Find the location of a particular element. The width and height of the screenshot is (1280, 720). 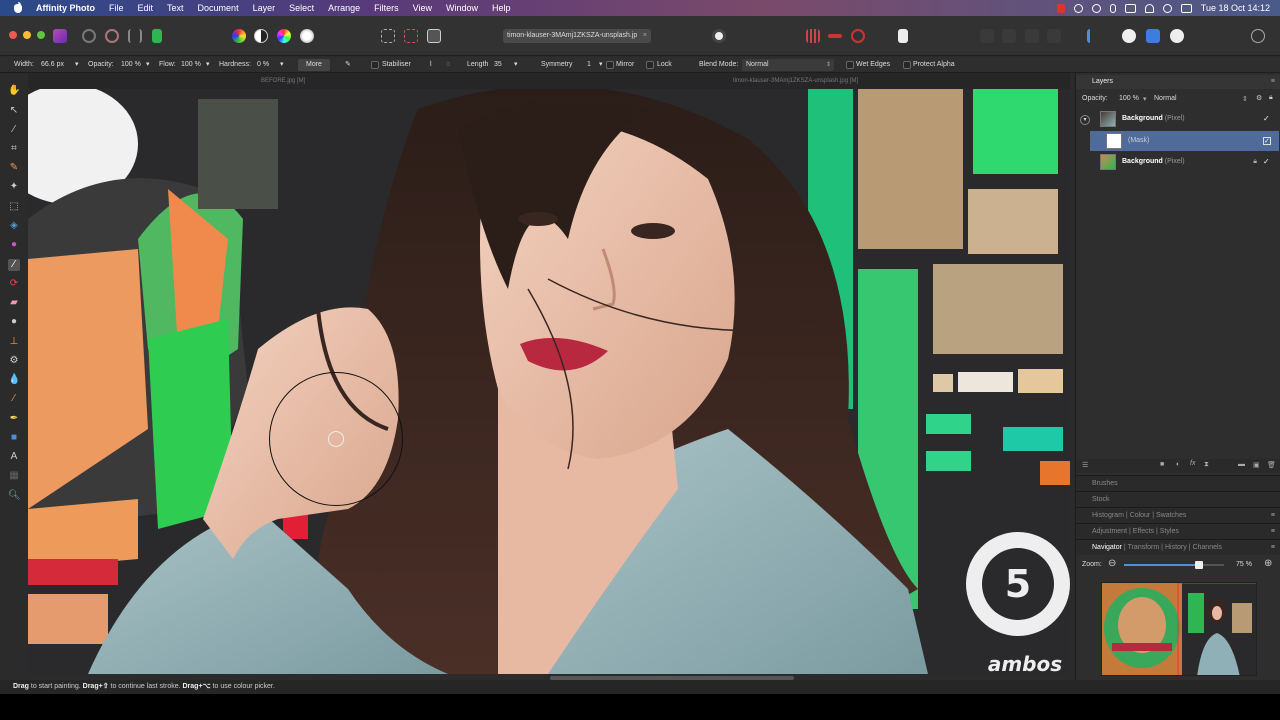

document-tab: timon-klauser-3MAmj1ZKSZA-unsplash.jp × is located at coordinates (577, 36).